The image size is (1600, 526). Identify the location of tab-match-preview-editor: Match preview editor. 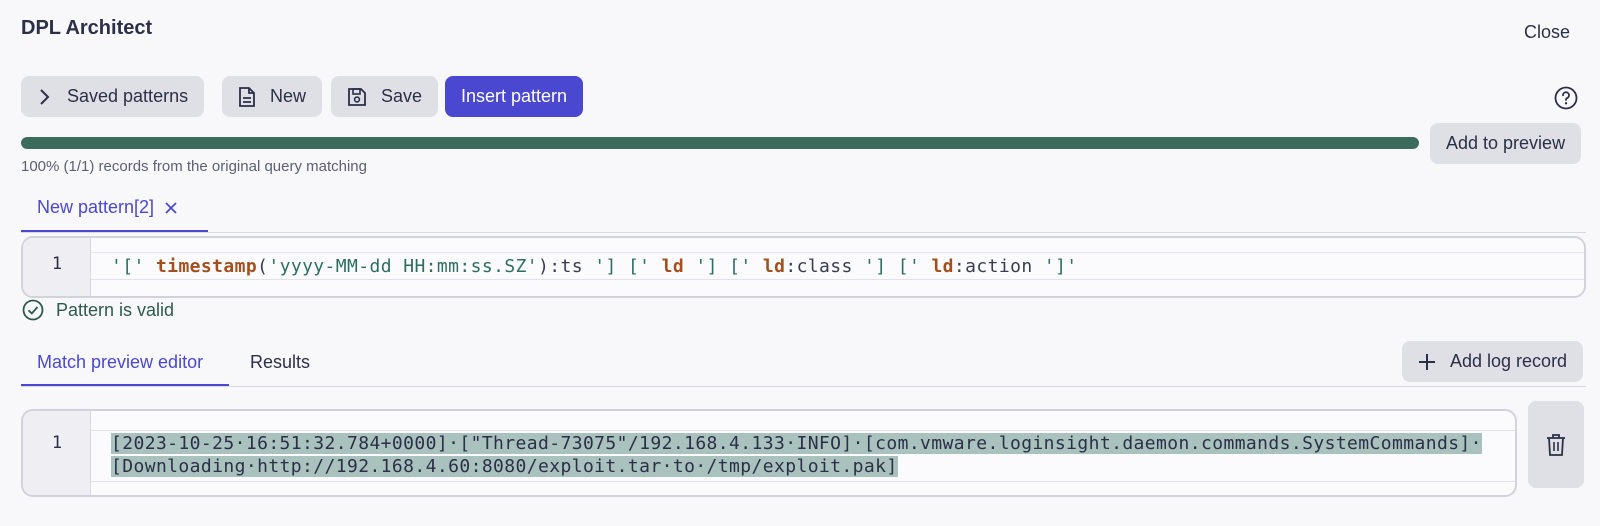
(120, 362).